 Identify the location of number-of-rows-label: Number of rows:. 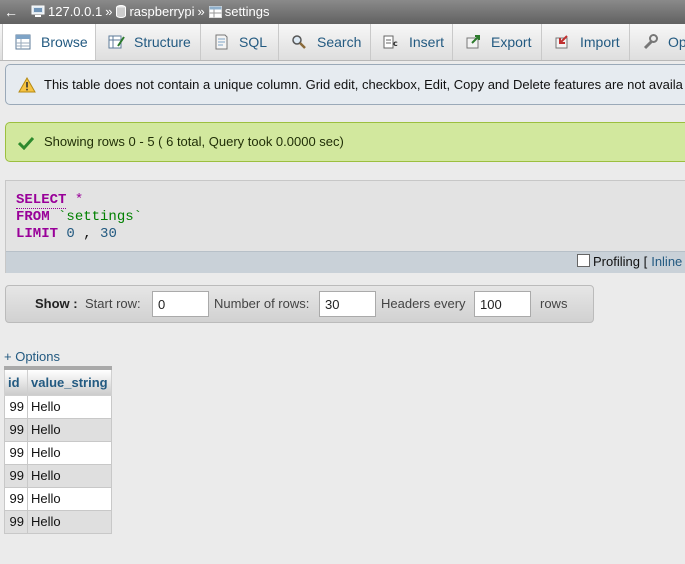
(262, 303).